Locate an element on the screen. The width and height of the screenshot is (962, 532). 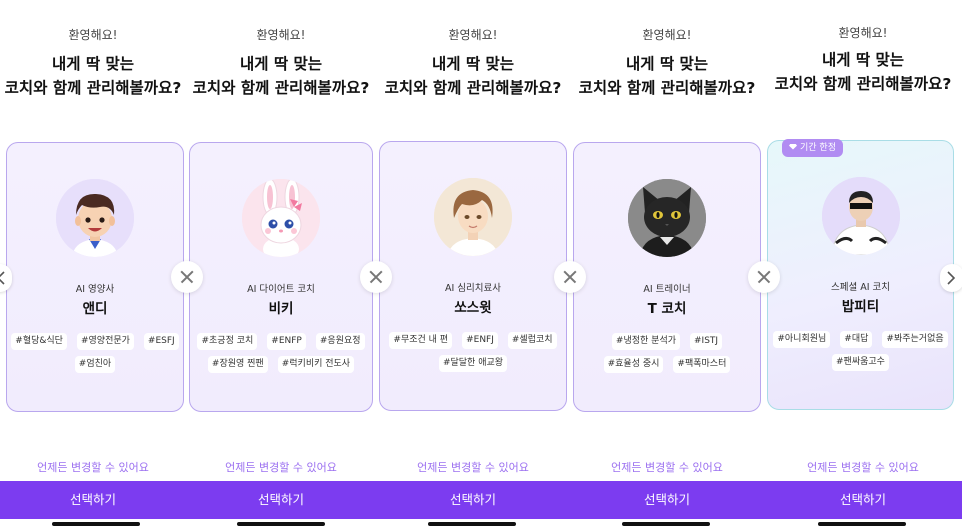
next-arrow is located at coordinates (951, 278).